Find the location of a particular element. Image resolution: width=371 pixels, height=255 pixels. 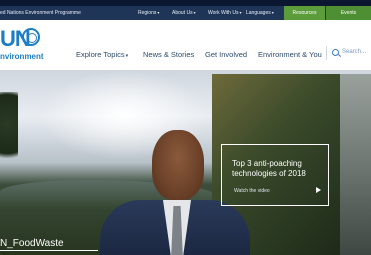

rhino-image is located at coordinates (355, 164).